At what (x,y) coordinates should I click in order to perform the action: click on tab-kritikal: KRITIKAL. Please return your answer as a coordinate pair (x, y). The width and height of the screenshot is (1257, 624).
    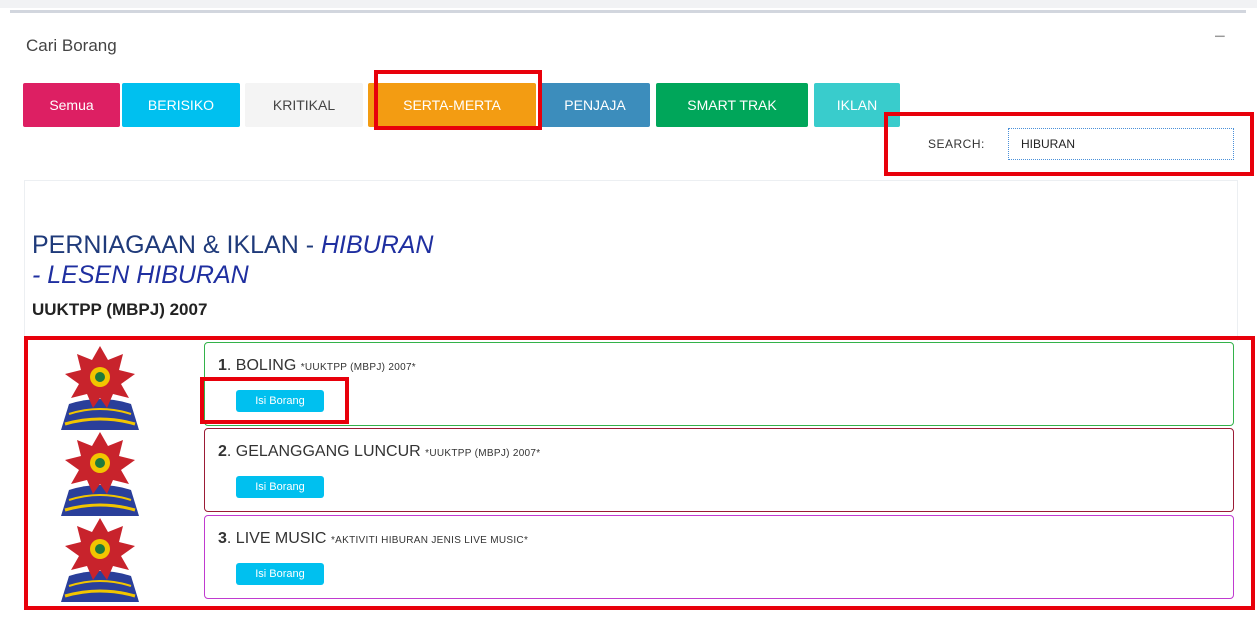
    Looking at the image, I should click on (304, 105).